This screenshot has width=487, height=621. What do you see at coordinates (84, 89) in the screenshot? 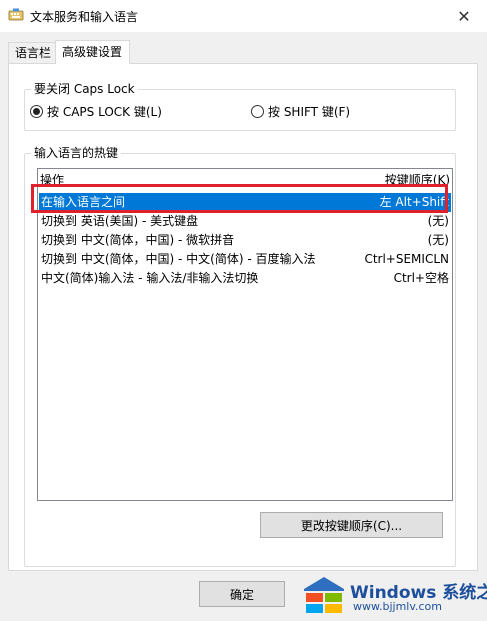
I see `caps-lock-legend: 要关闭 Caps Lock` at bounding box center [84, 89].